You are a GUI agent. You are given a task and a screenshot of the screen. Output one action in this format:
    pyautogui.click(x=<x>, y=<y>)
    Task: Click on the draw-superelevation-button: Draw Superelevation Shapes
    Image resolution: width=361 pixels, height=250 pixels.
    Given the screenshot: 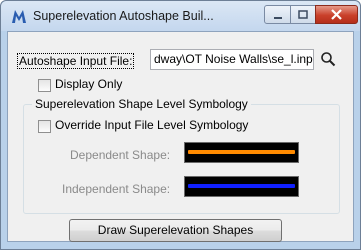 What is the action you would take?
    pyautogui.click(x=175, y=230)
    